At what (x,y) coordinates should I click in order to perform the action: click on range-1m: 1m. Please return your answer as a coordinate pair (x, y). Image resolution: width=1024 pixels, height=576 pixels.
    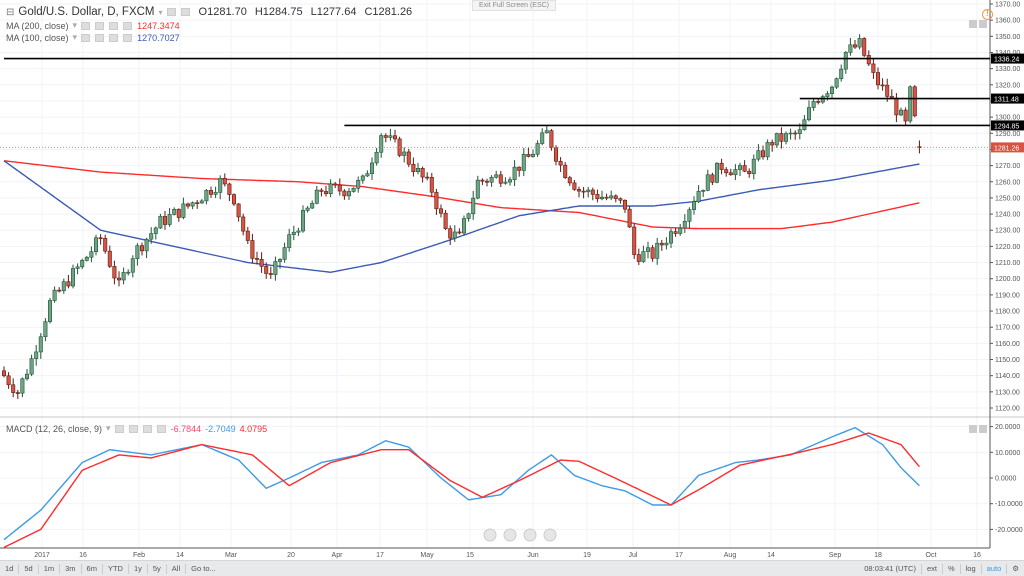
    Looking at the image, I should click on (50, 568).